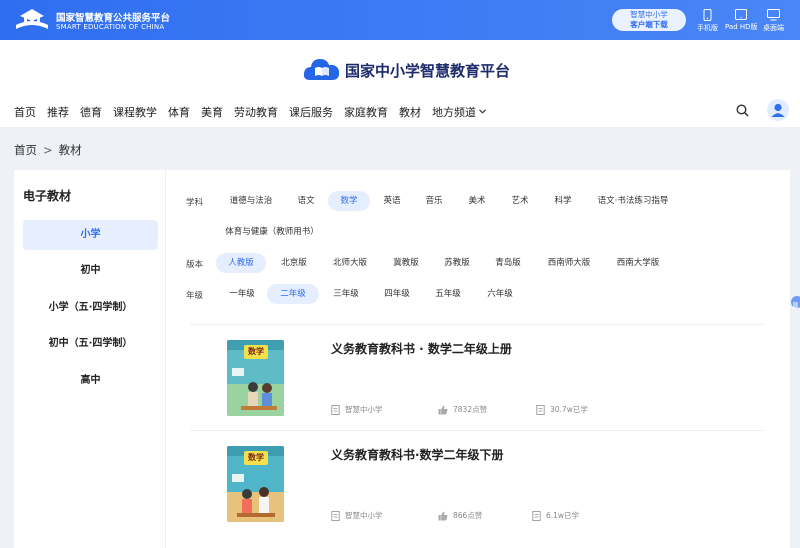  What do you see at coordinates (500, 294) in the screenshot?
I see `grade-chip-6: 六年级` at bounding box center [500, 294].